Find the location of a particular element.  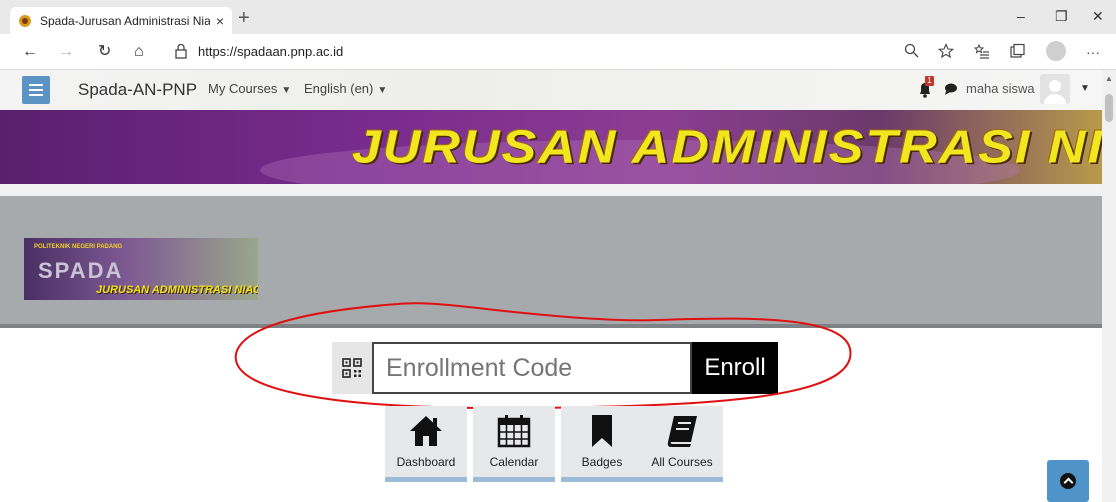

collections-icon is located at coordinates (1017, 51).